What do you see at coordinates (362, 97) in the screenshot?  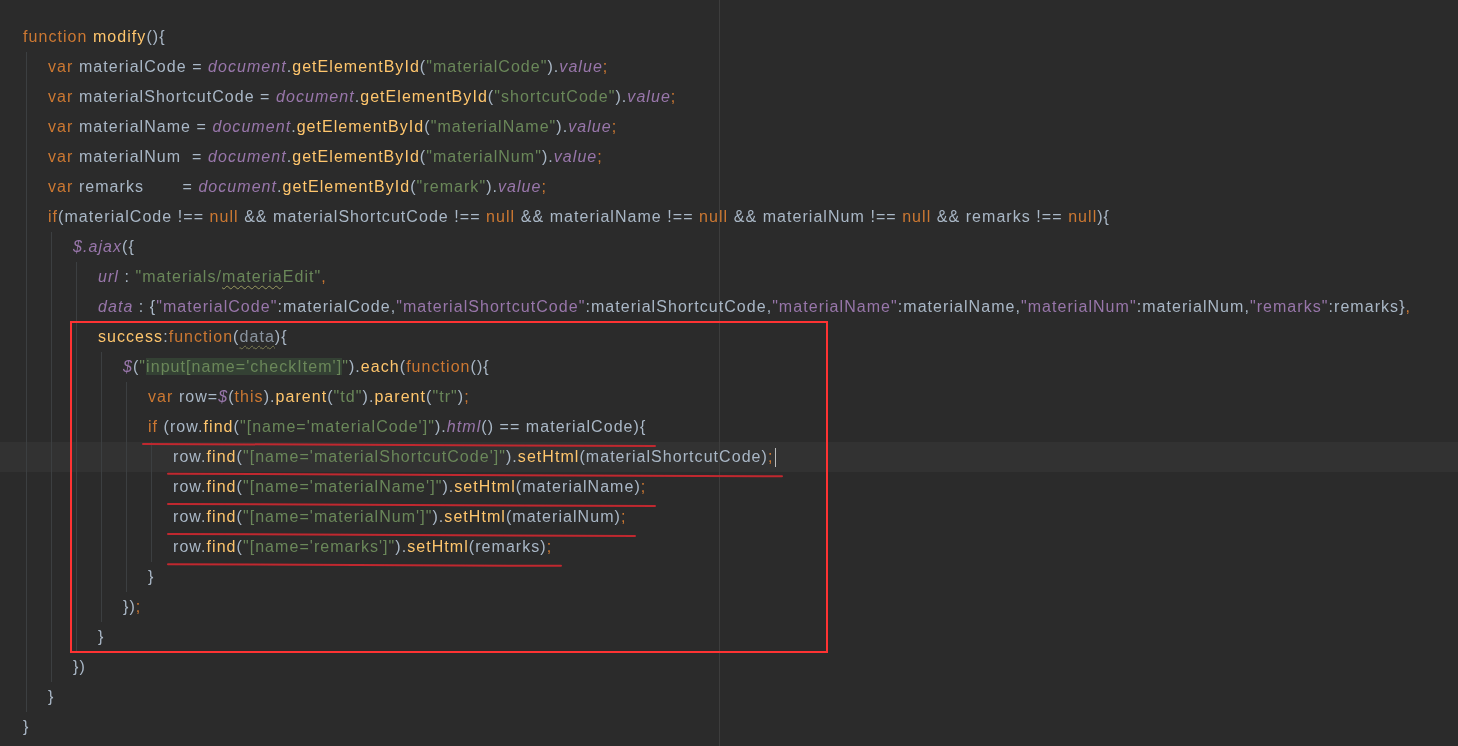 I see `code-line: var materialShortcutCode = document.getElementById("shortcutCode").value;` at bounding box center [362, 97].